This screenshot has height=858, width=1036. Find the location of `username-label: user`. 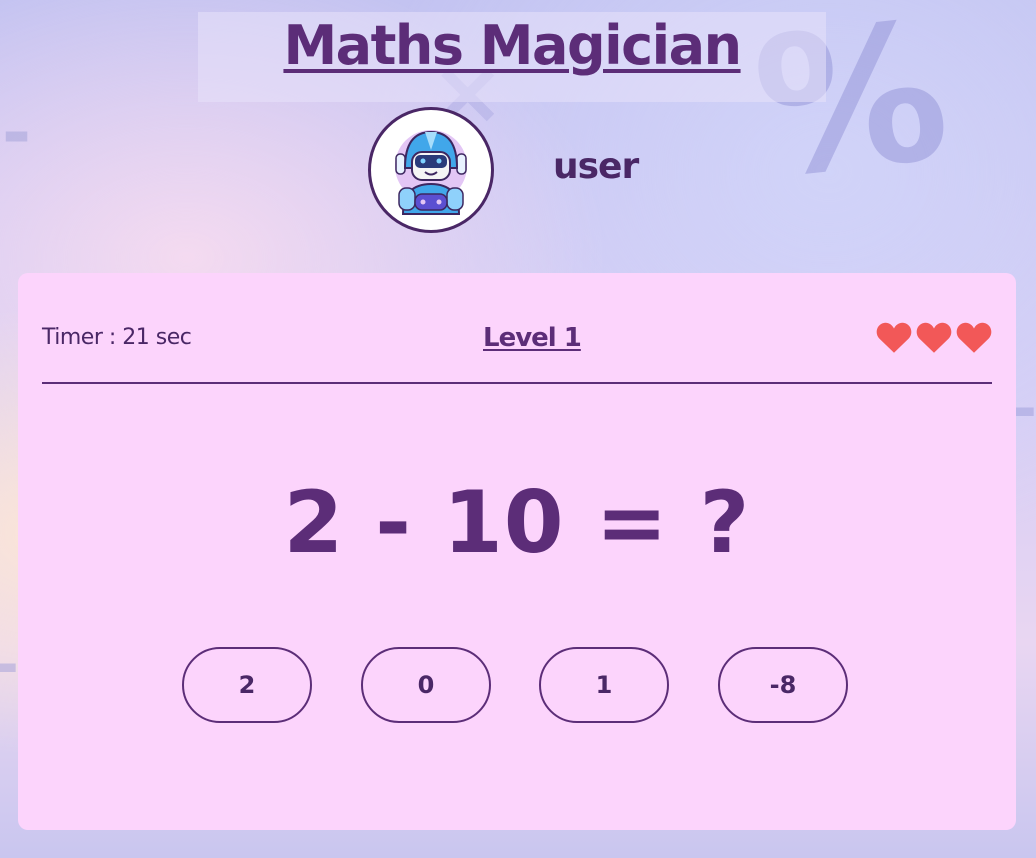

username-label: user is located at coordinates (596, 166).